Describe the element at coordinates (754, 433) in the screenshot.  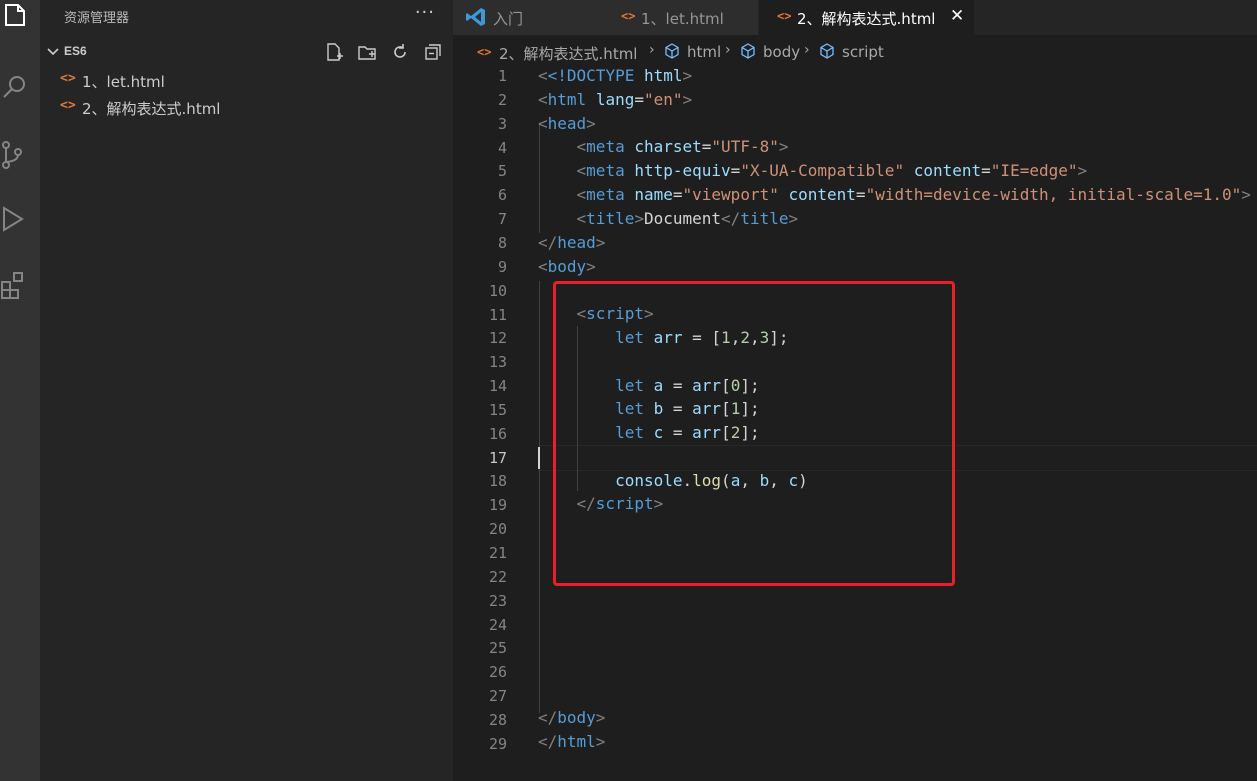
I see `annotation-highlight-box` at that location.